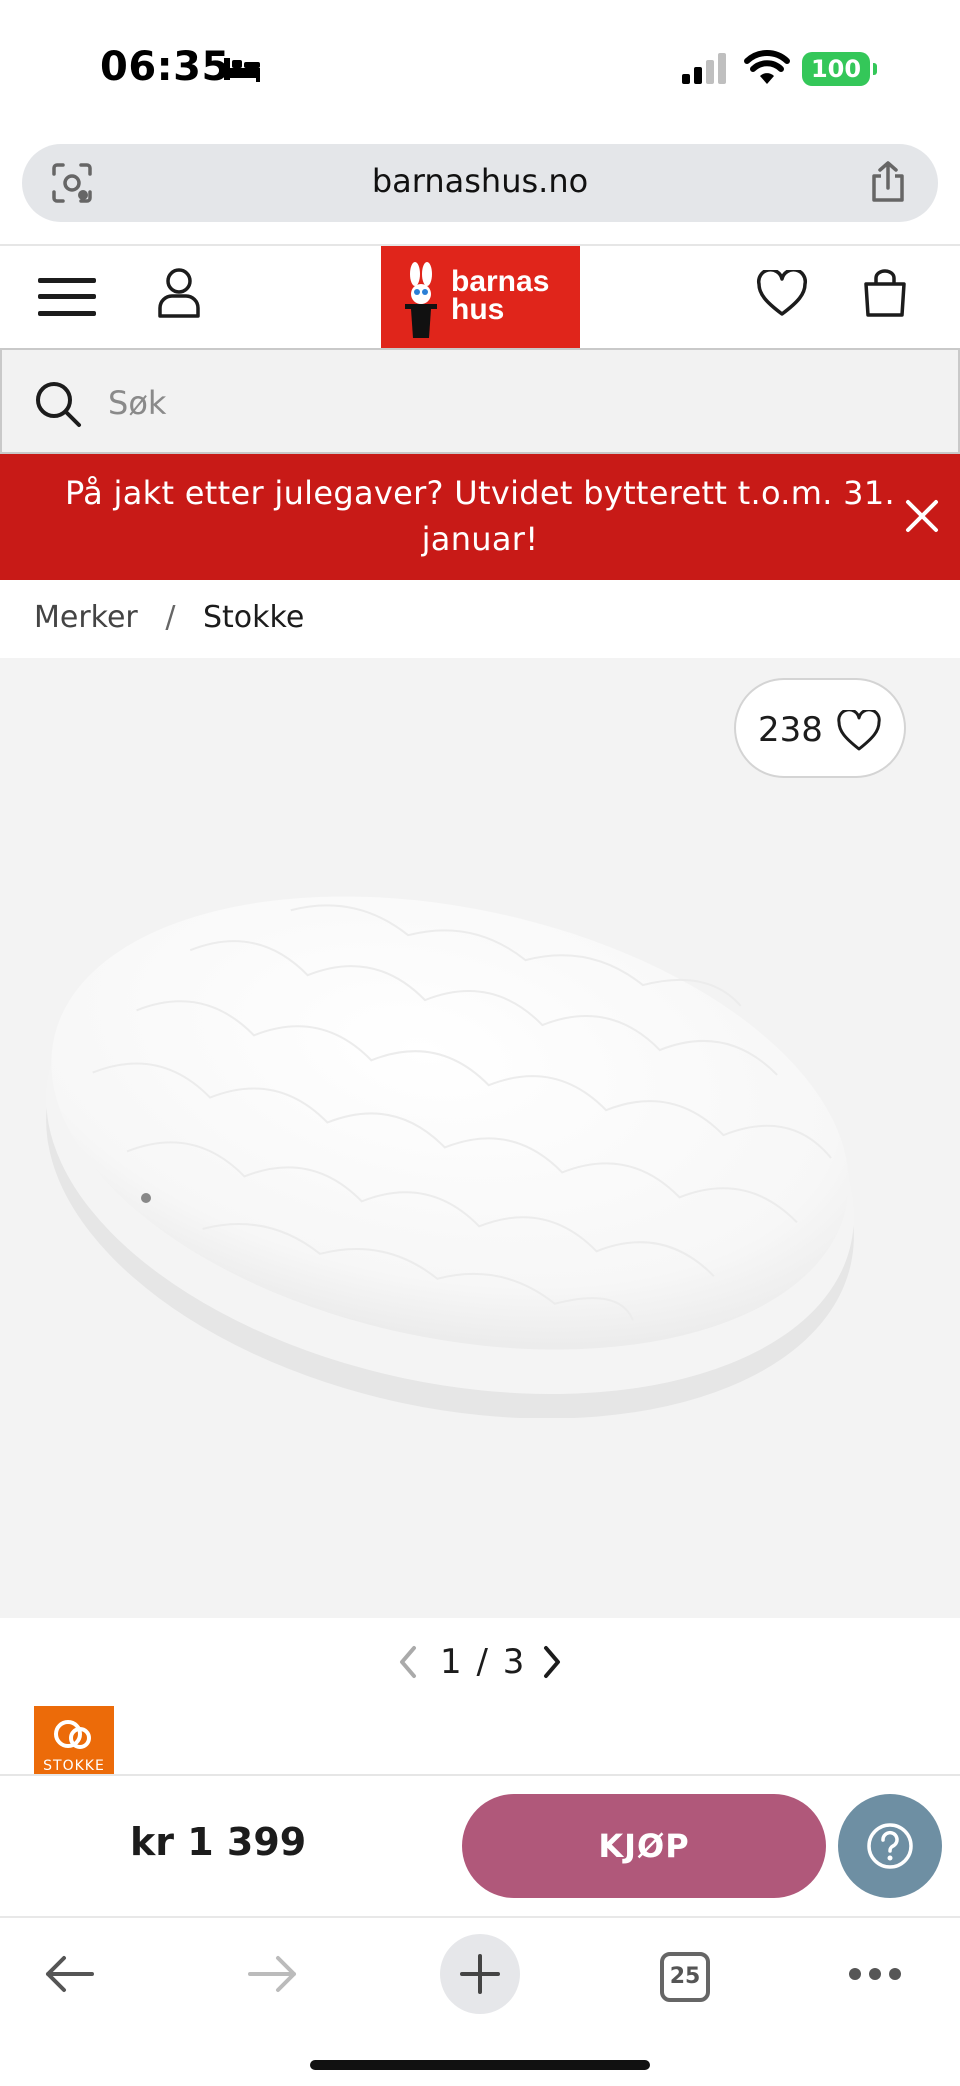 The width and height of the screenshot is (960, 2086). Describe the element at coordinates (875, 1974) in the screenshot. I see `more-dots-icon` at that location.